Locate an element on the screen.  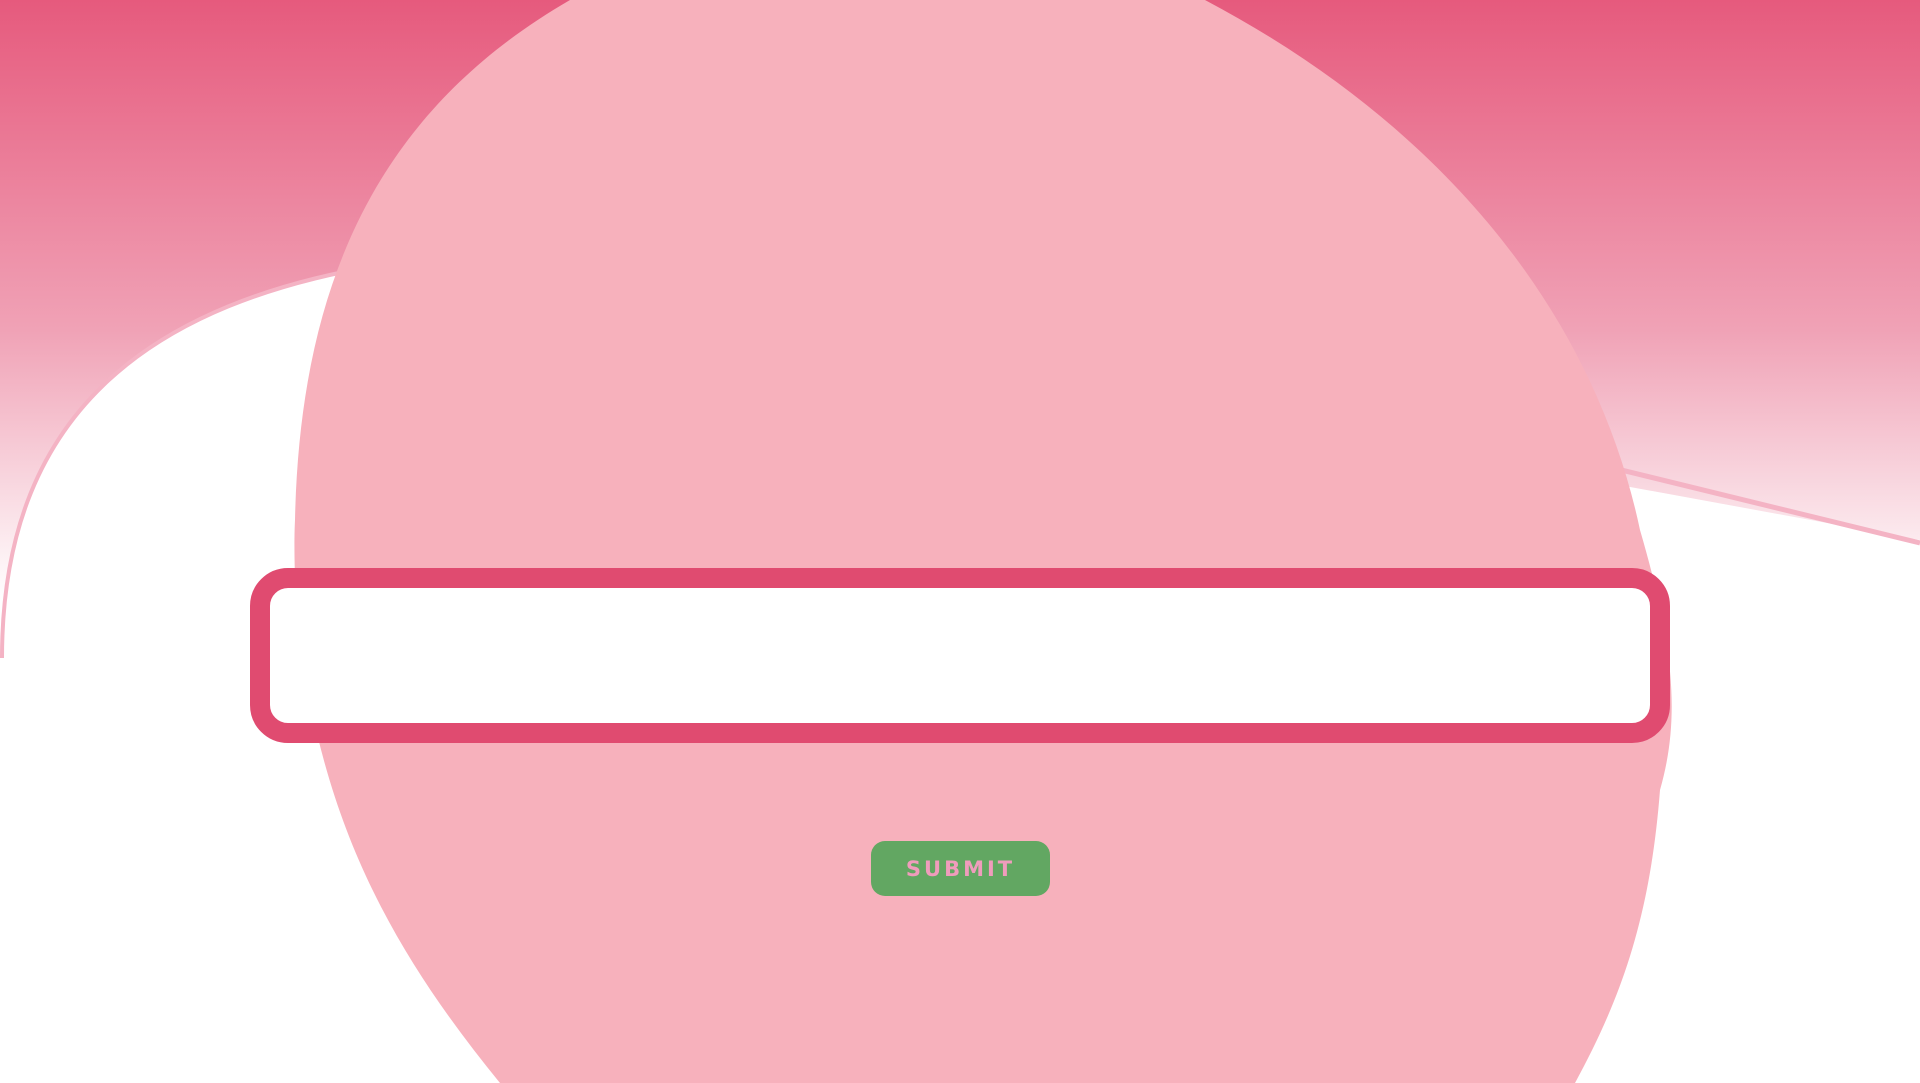
answer-input-frame is located at coordinates (960, 655).